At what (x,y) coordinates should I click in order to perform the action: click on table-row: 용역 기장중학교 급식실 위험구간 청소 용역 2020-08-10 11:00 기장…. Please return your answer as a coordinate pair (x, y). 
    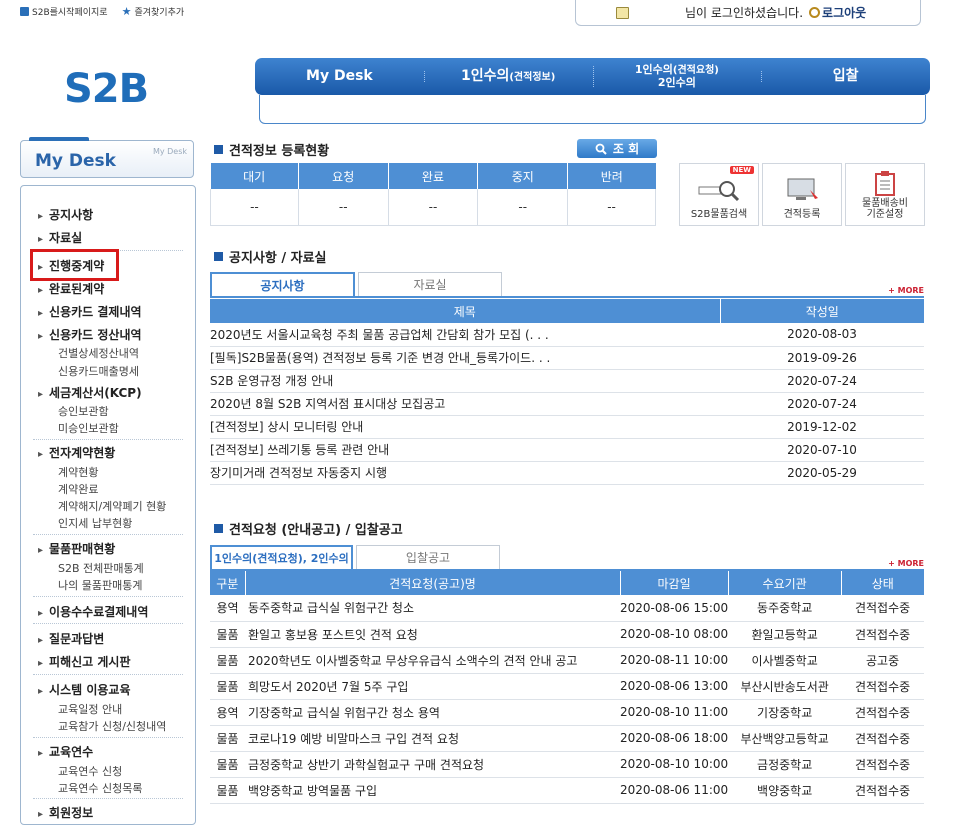
    Looking at the image, I should click on (567, 712).